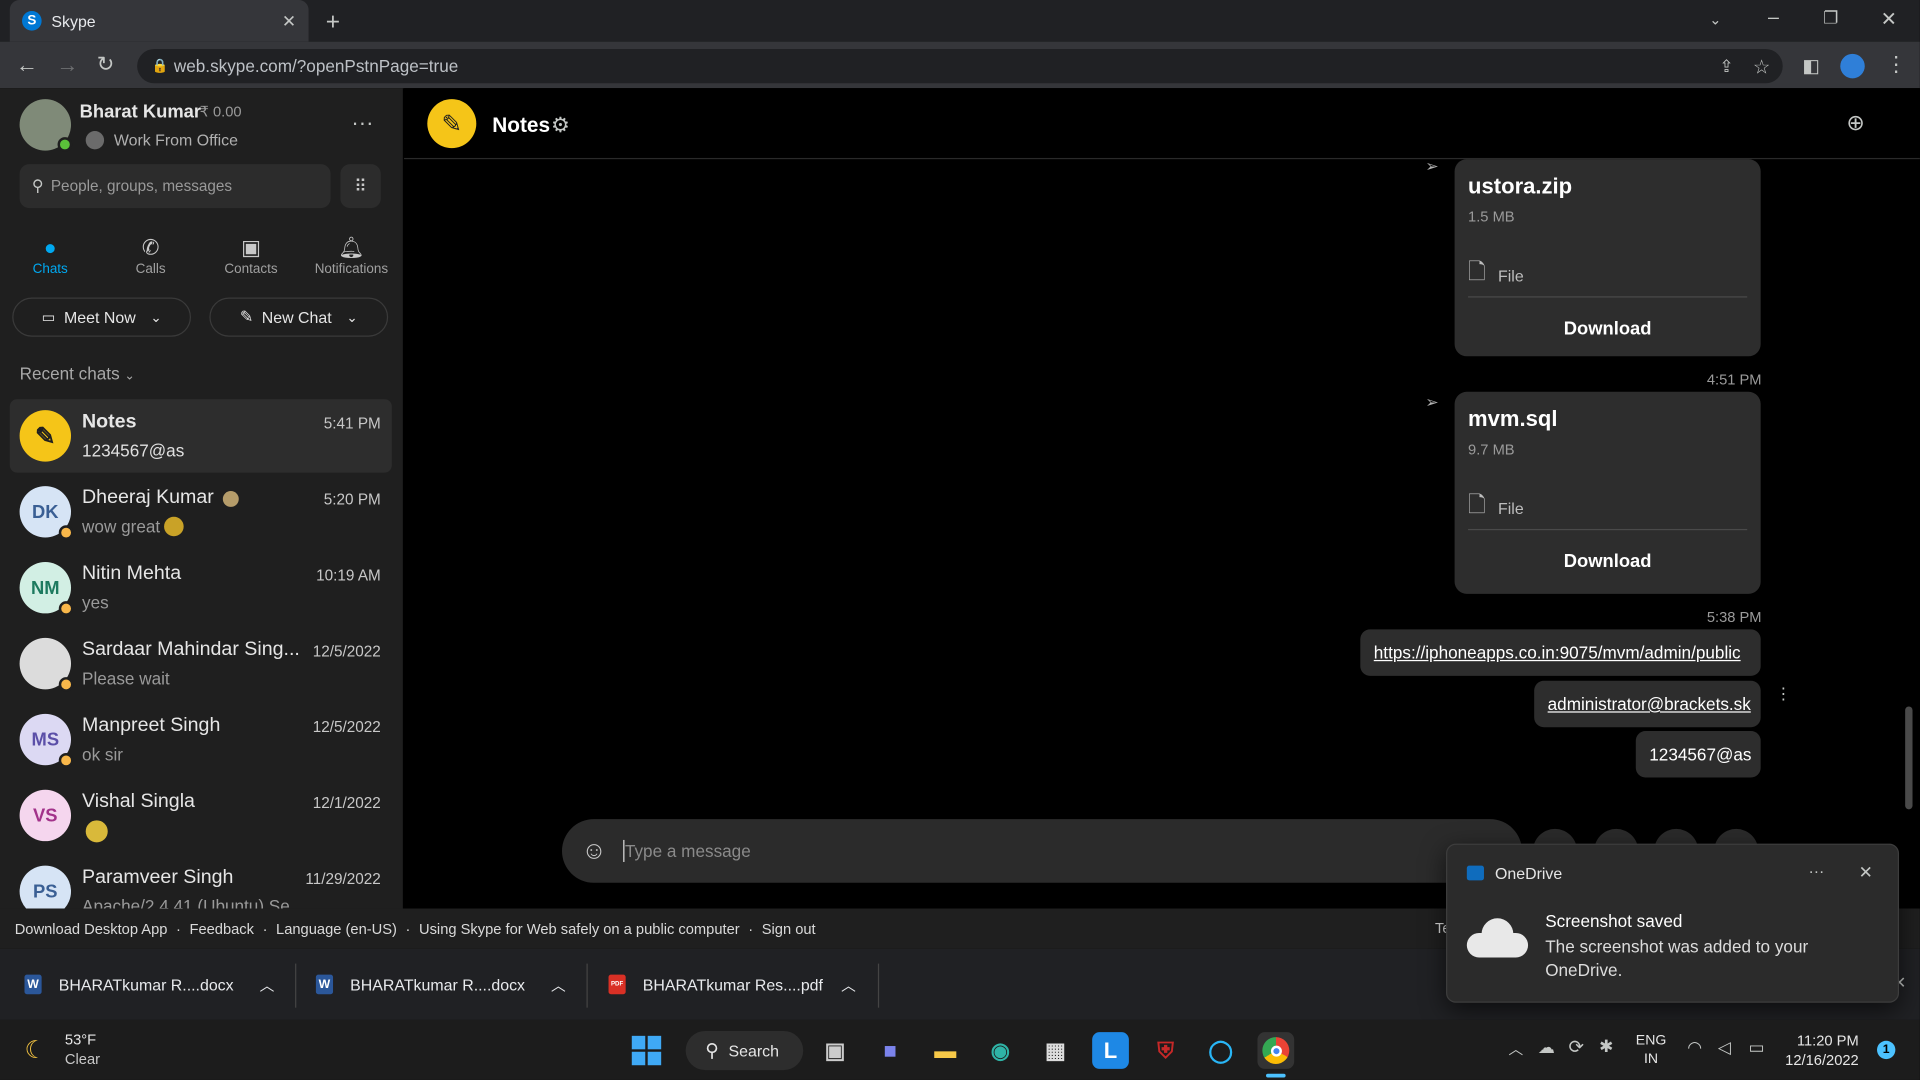  Describe the element at coordinates (1511, 508) in the screenshot. I see `file-type-label: File` at that location.